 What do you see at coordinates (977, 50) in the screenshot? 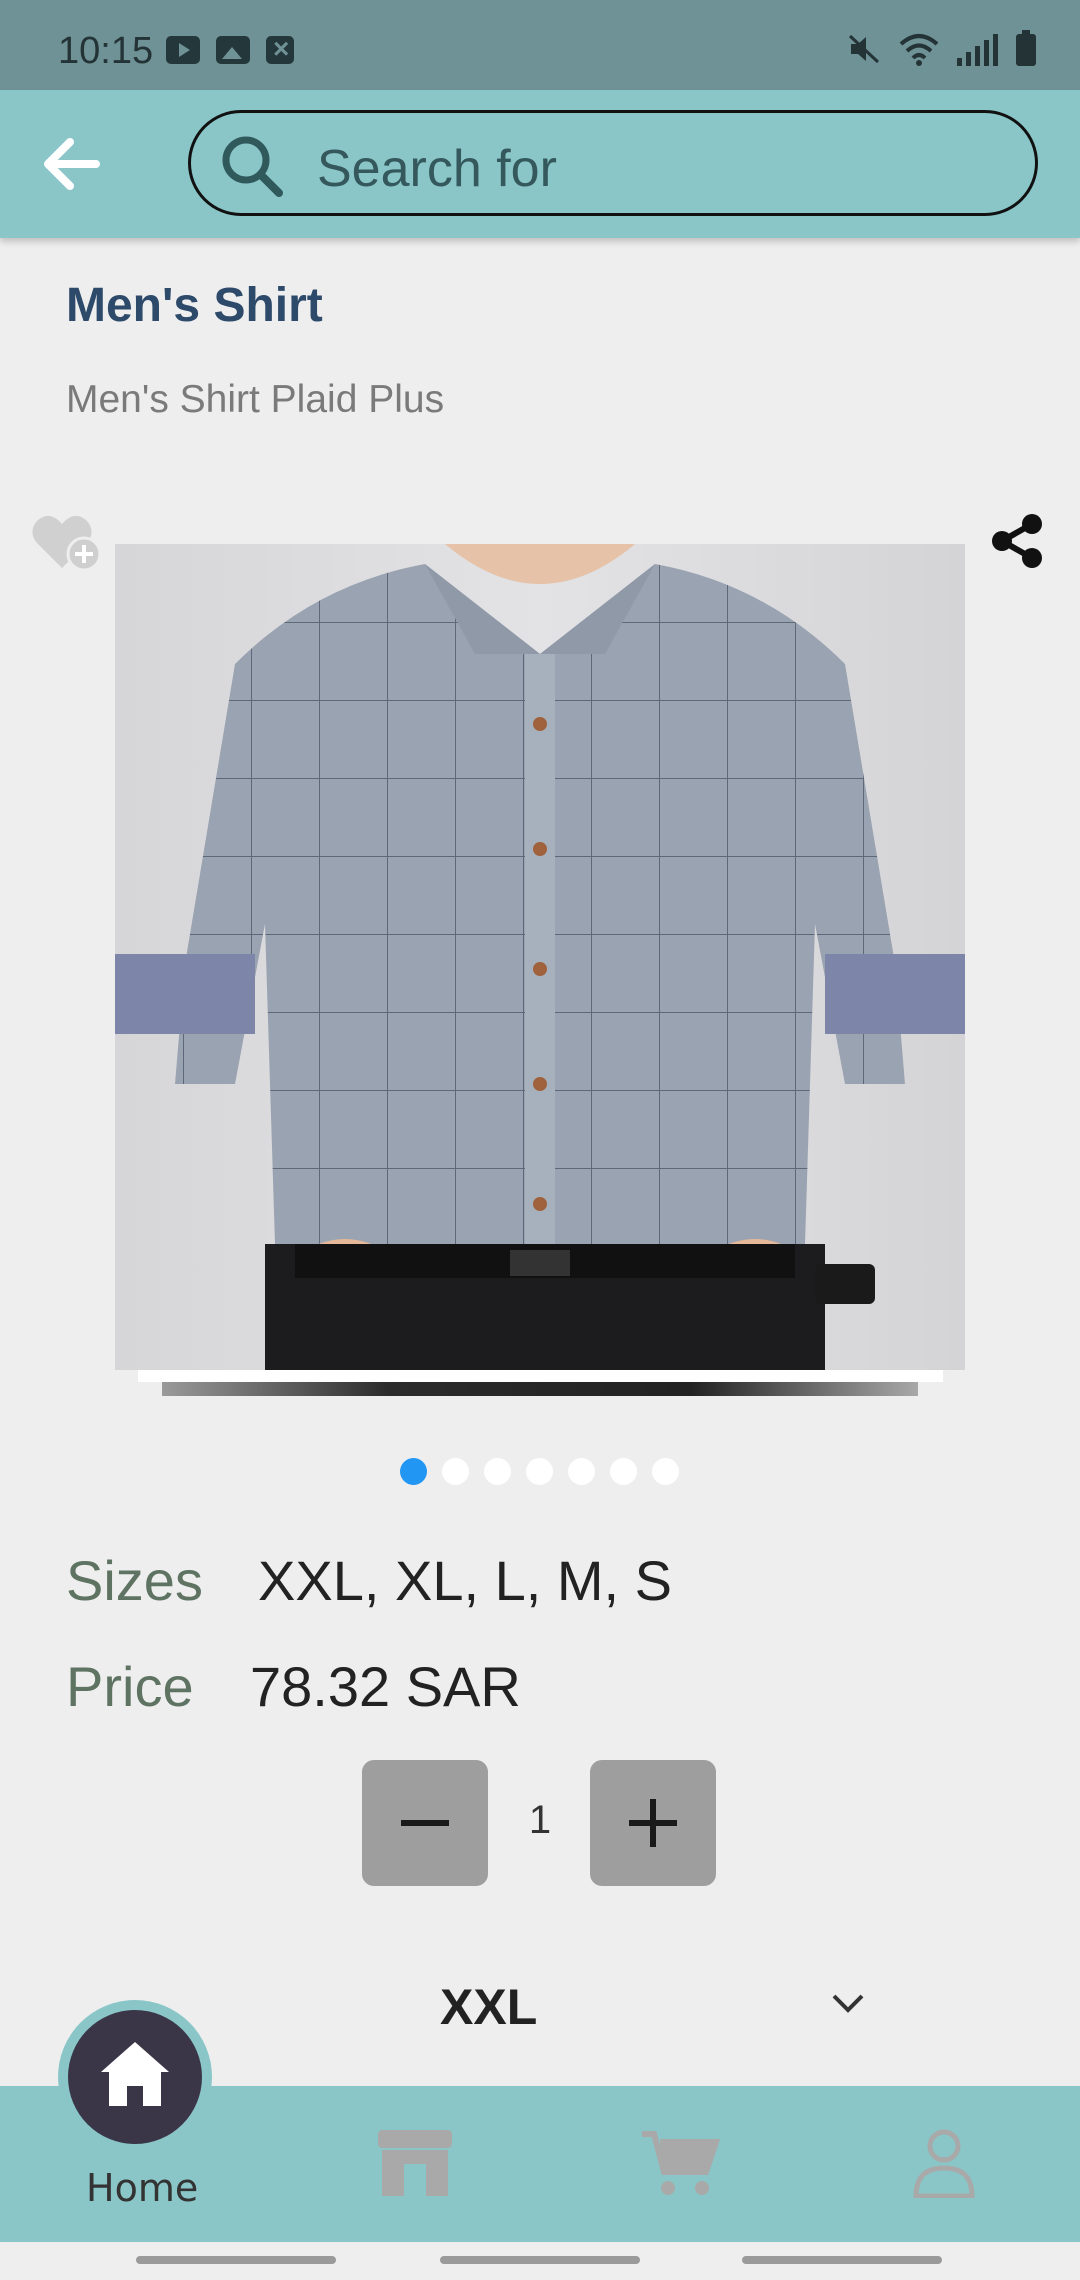
I see `signal-icon` at bounding box center [977, 50].